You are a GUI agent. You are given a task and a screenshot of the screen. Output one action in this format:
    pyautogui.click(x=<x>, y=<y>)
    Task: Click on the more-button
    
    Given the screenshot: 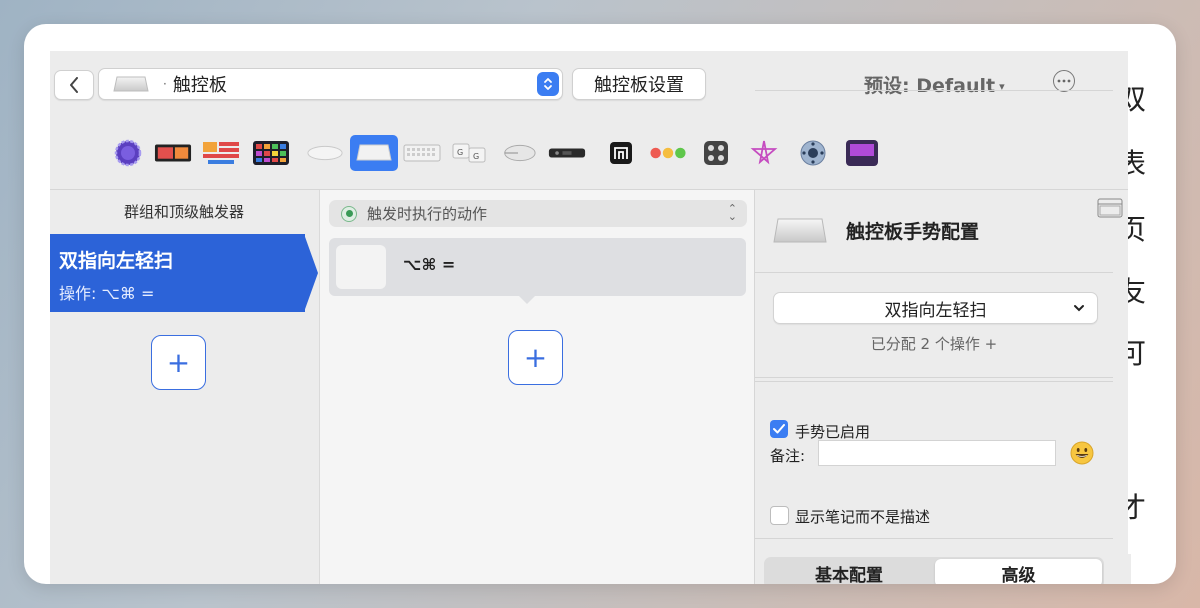 What is the action you would take?
    pyautogui.click(x=1064, y=81)
    